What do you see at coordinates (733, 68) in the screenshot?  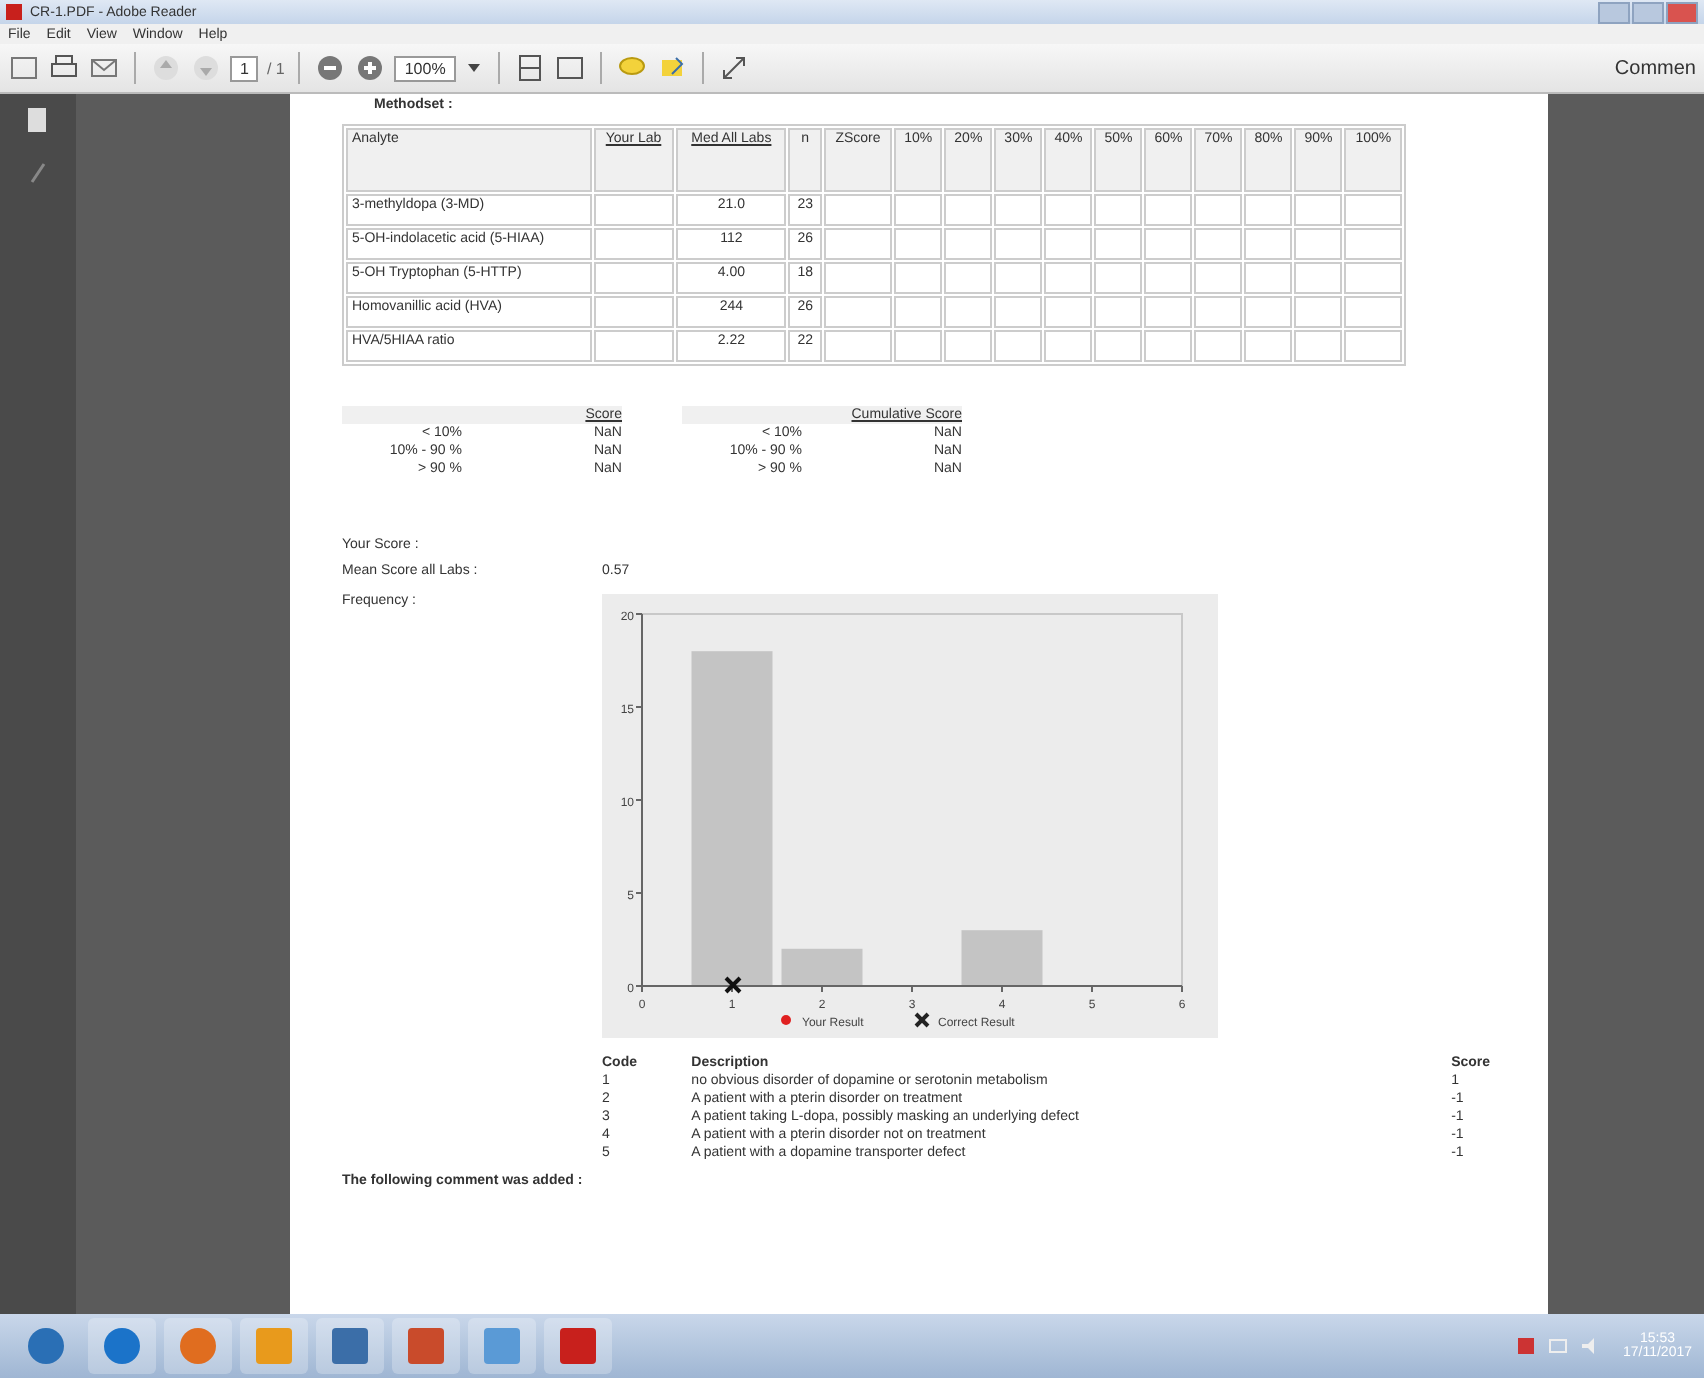 I see `expand-icon` at bounding box center [733, 68].